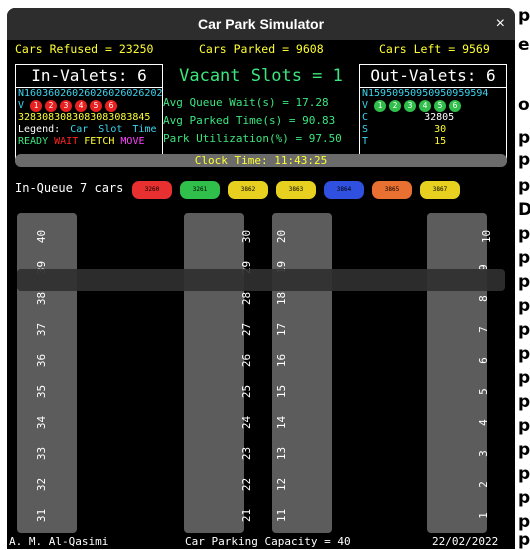 The image size is (530, 550). What do you see at coordinates (483, 515) in the screenshot?
I see `slot-number: 1` at bounding box center [483, 515].